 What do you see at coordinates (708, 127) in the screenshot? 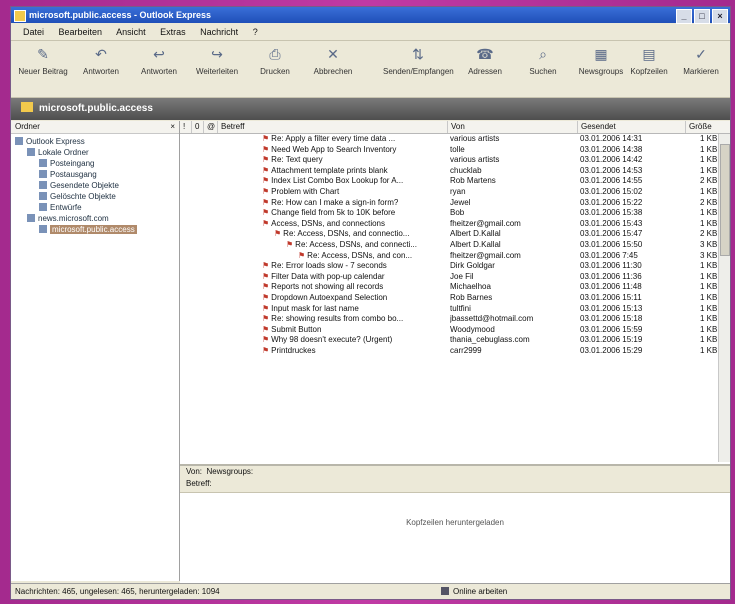
I see `col-size: Größe` at bounding box center [708, 127].